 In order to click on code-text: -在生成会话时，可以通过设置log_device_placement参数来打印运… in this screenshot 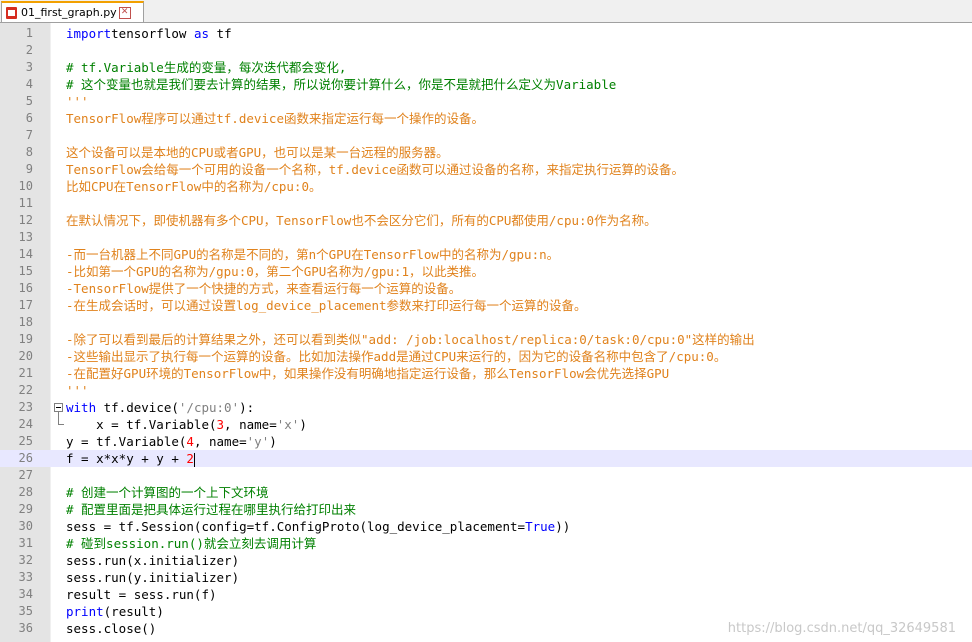, I will do `click(326, 305)`.